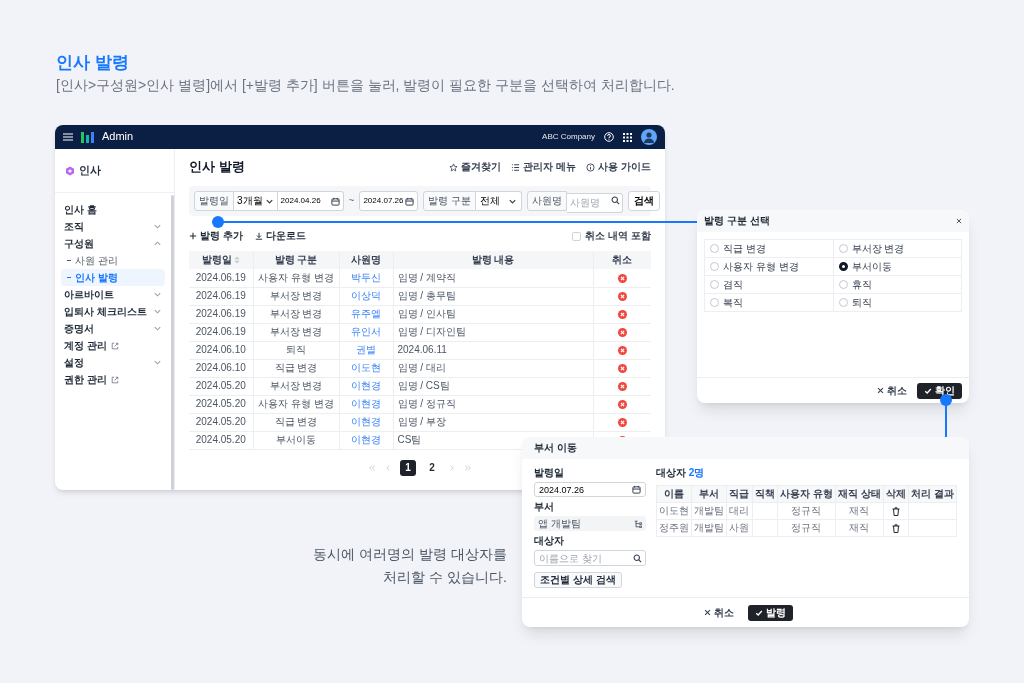 The height and width of the screenshot is (683, 1024). I want to click on column-header: 이름, so click(674, 494).